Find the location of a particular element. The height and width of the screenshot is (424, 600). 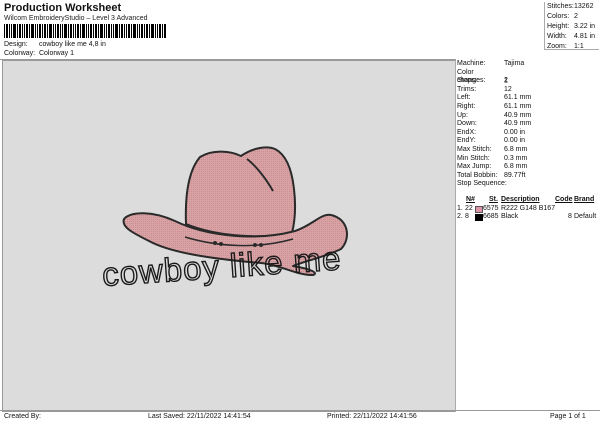

info-endx: EndX: 0.00 in is located at coordinates (491, 132).